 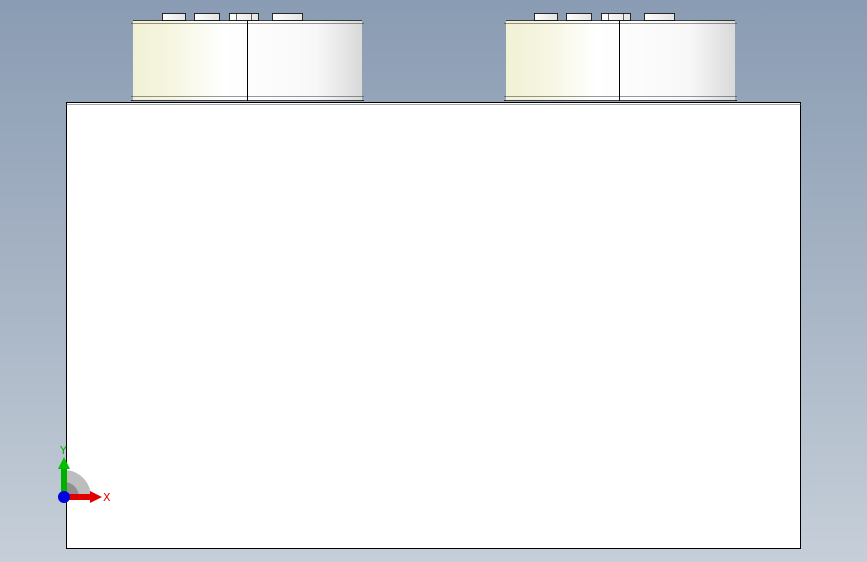 I want to click on y-axis-label: Y, so click(x=63, y=450).